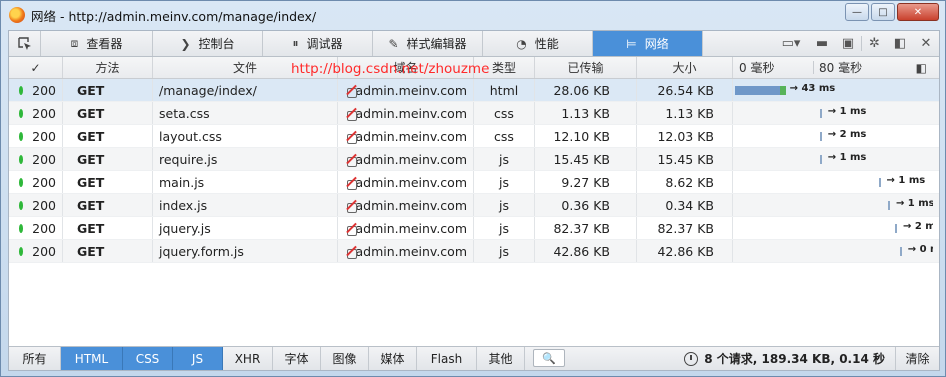 The image size is (946, 377). What do you see at coordinates (245, 67) in the screenshot?
I see `column-file: 文件` at bounding box center [245, 67].